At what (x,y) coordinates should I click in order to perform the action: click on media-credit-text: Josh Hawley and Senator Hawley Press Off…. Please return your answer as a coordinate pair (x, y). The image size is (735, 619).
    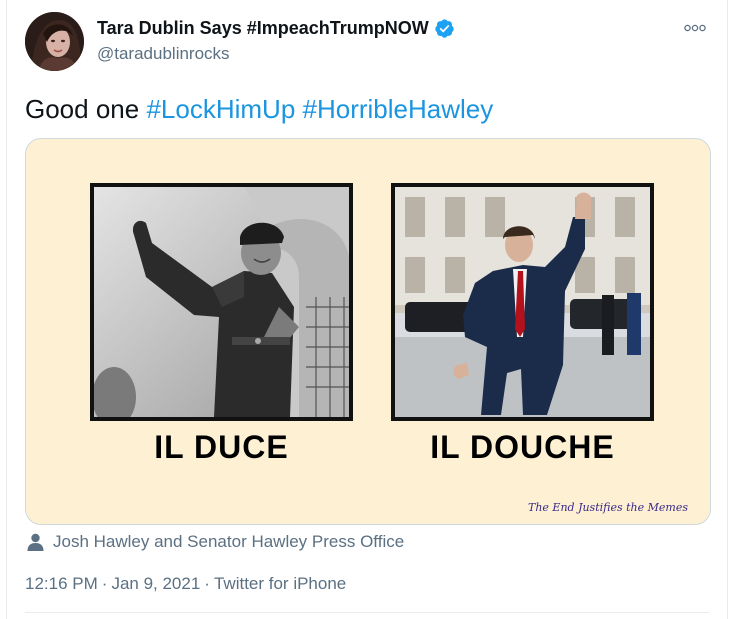
    Looking at the image, I should click on (228, 542).